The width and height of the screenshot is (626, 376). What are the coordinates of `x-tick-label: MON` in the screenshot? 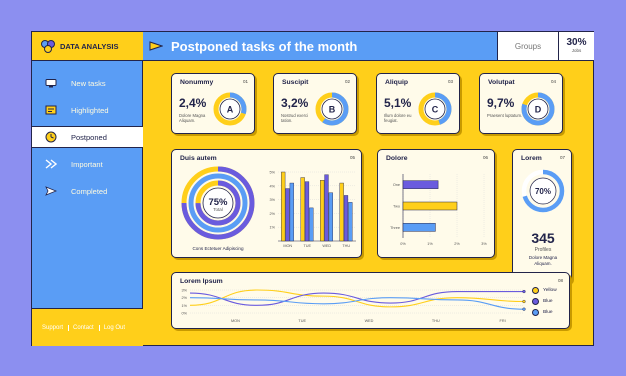 It's located at (235, 321).